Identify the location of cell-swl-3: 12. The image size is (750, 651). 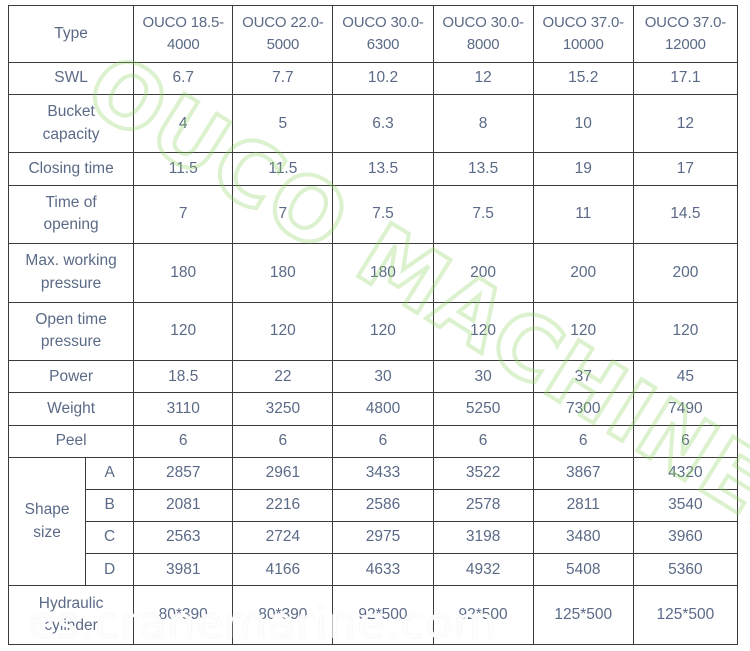
(483, 78).